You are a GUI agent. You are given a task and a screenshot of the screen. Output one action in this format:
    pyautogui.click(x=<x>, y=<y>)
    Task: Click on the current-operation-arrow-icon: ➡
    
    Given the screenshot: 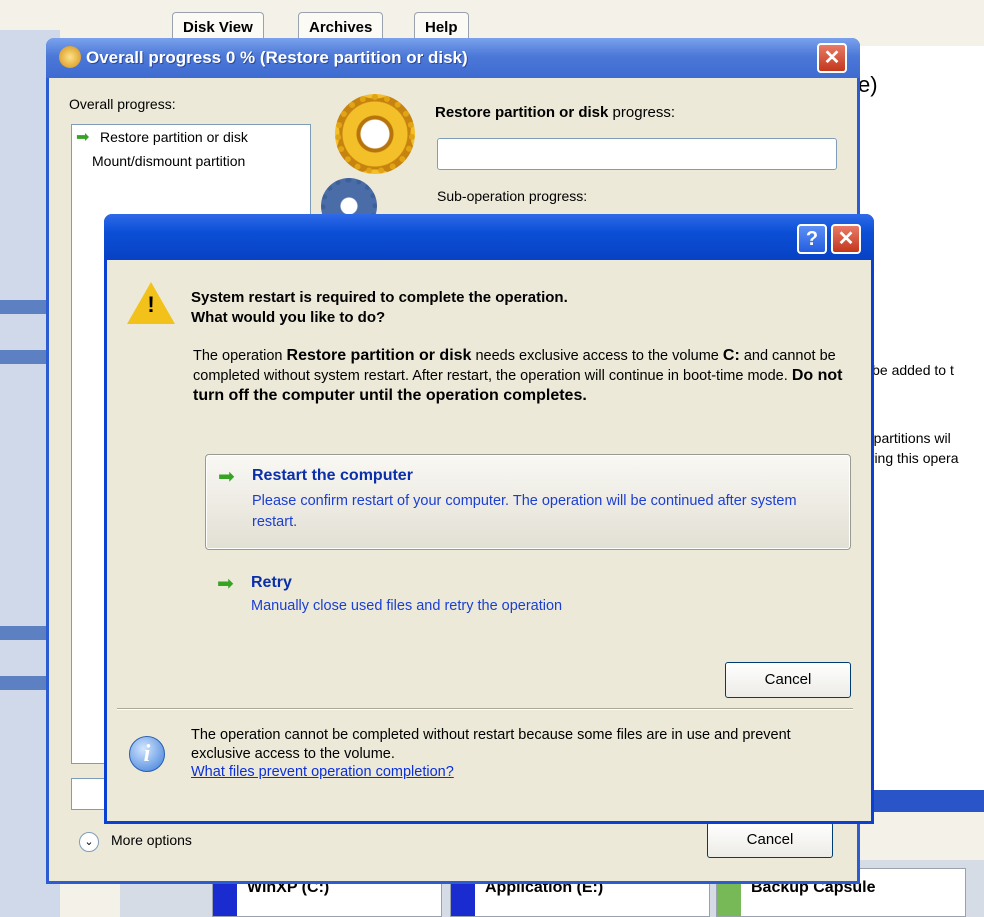 What is the action you would take?
    pyautogui.click(x=83, y=137)
    